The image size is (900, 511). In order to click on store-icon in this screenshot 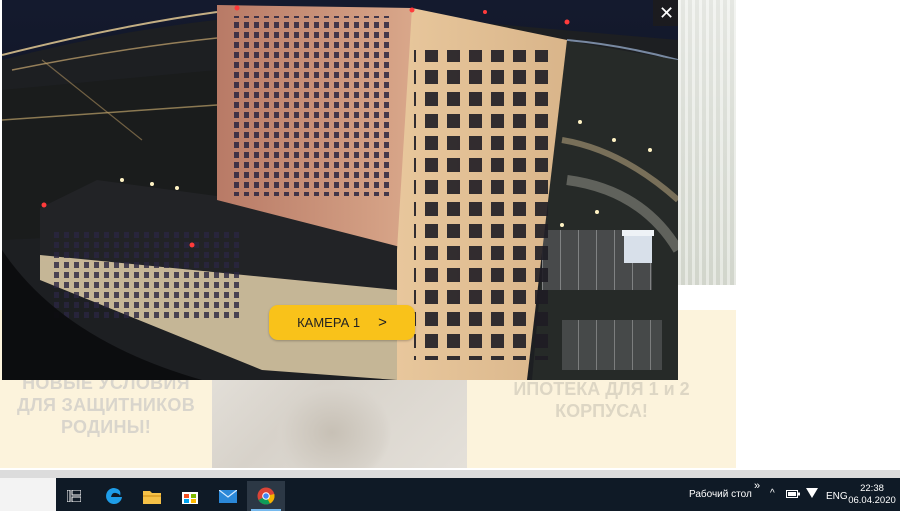, I will do `click(190, 496)`.